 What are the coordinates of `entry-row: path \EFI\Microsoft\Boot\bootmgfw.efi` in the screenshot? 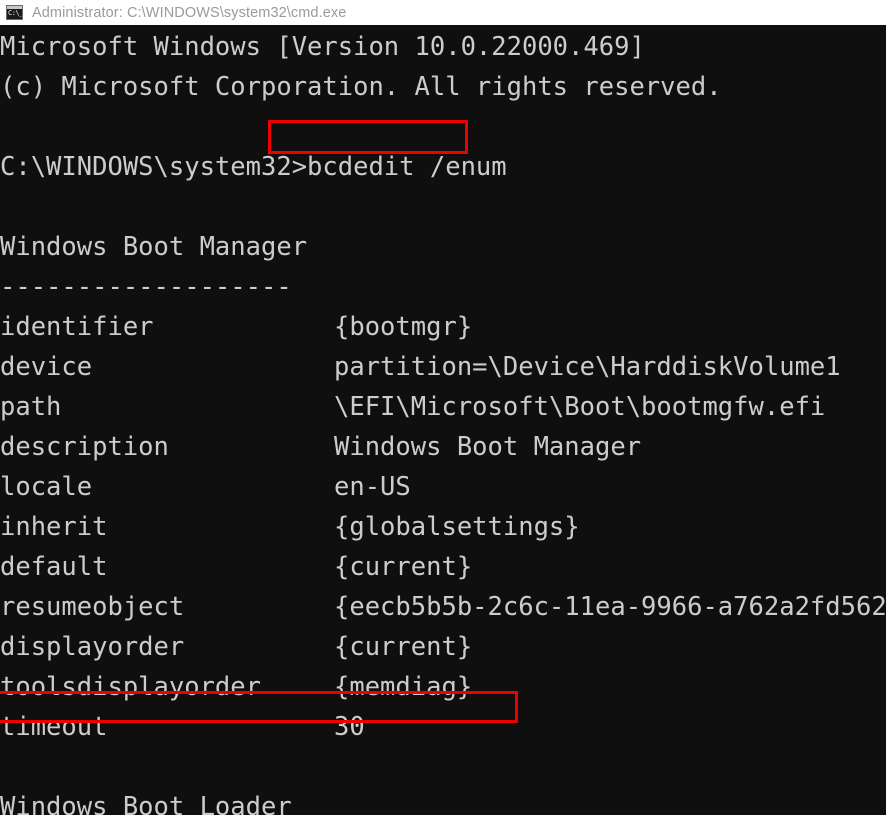 It's located at (443, 407).